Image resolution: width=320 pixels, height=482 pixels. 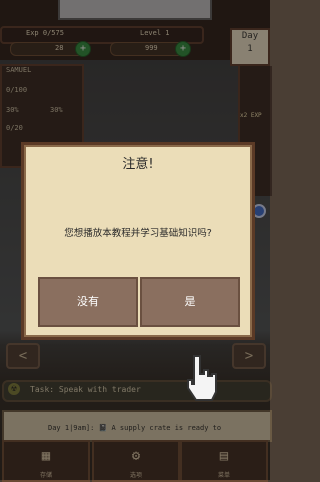 I want to click on pointer-hand-icon, so click(x=202, y=378).